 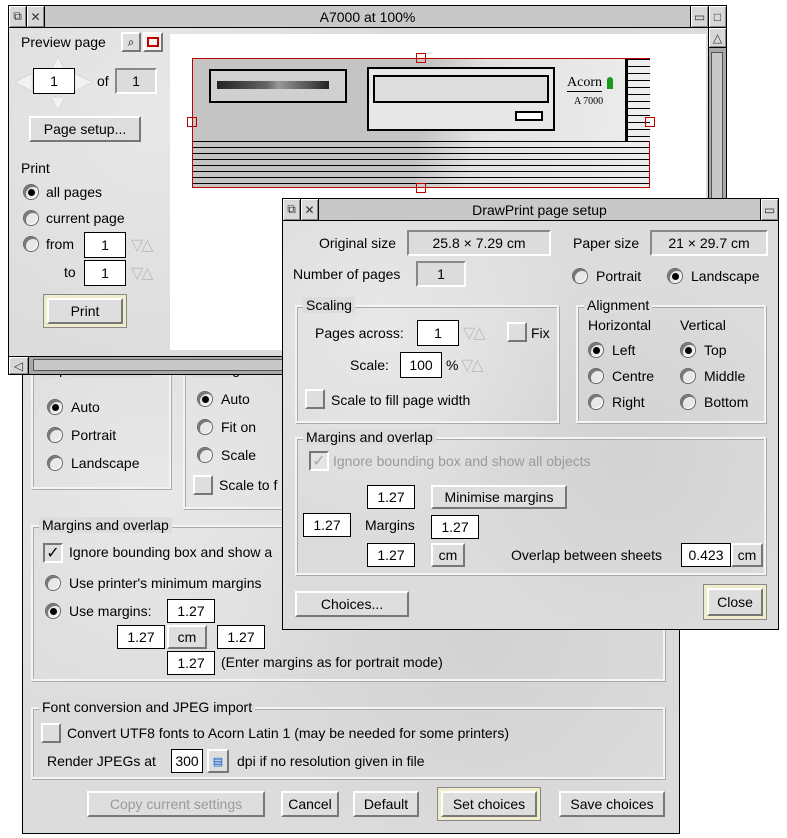 I want to click on cancel-button: Cancel, so click(x=310, y=804).